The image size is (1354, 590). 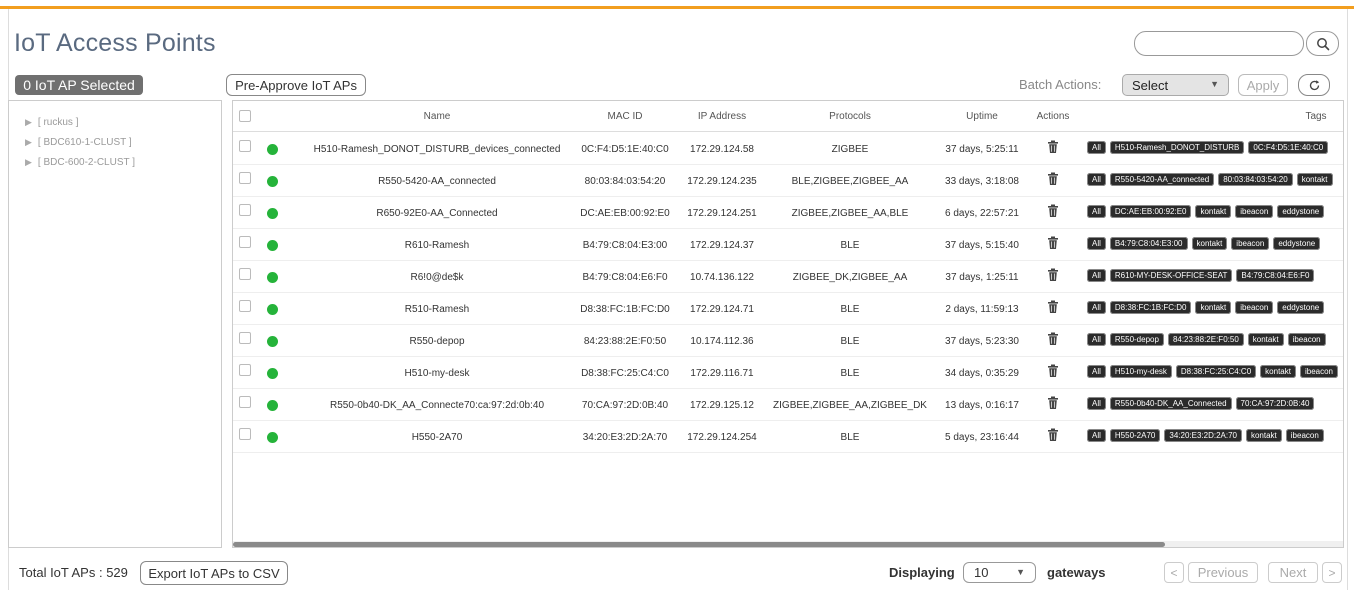 I want to click on previous-arrow-button: <, so click(x=1174, y=572).